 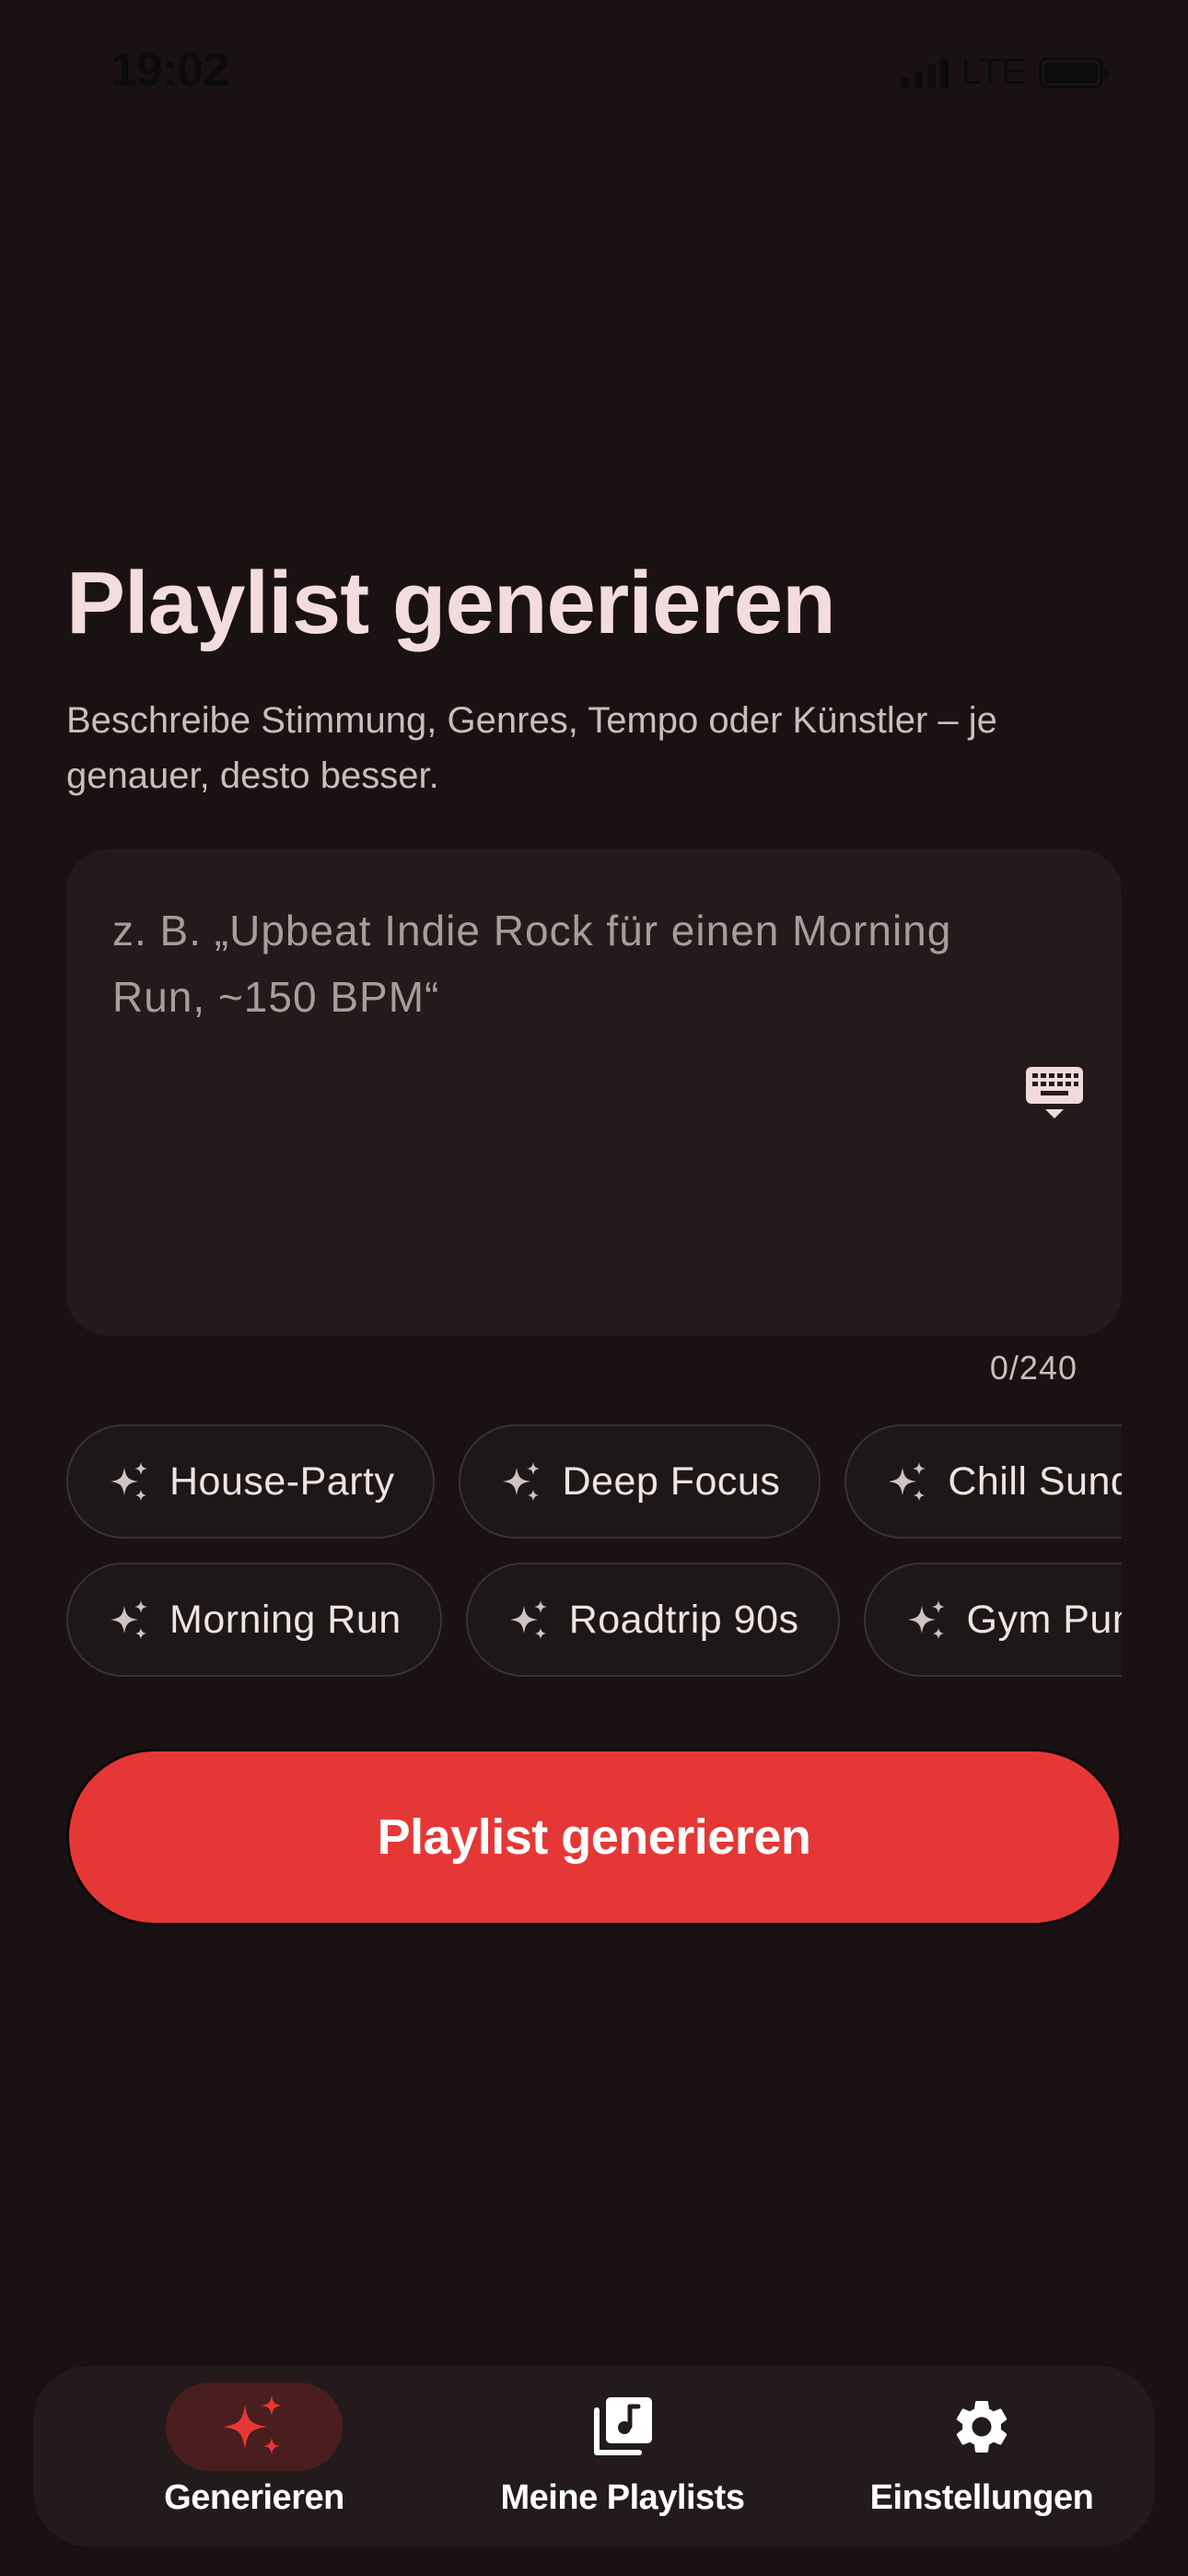 What do you see at coordinates (925, 72) in the screenshot?
I see `signal-icon` at bounding box center [925, 72].